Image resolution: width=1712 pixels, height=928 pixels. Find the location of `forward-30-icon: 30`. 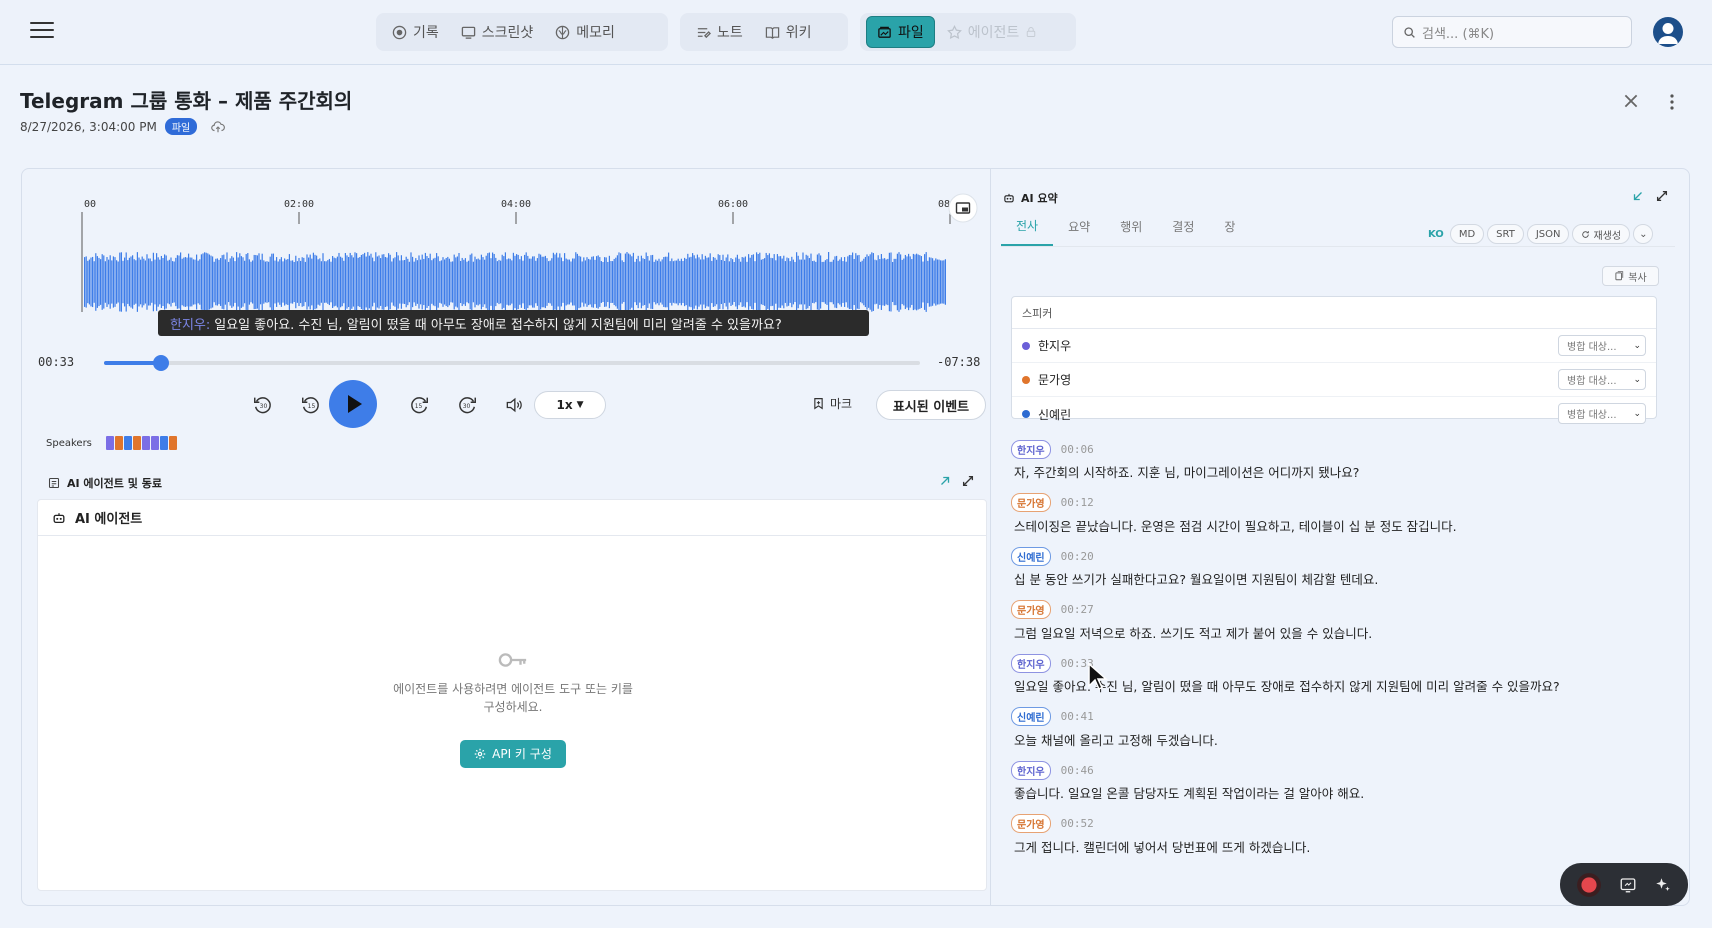

forward-30-icon: 30 is located at coordinates (467, 405).